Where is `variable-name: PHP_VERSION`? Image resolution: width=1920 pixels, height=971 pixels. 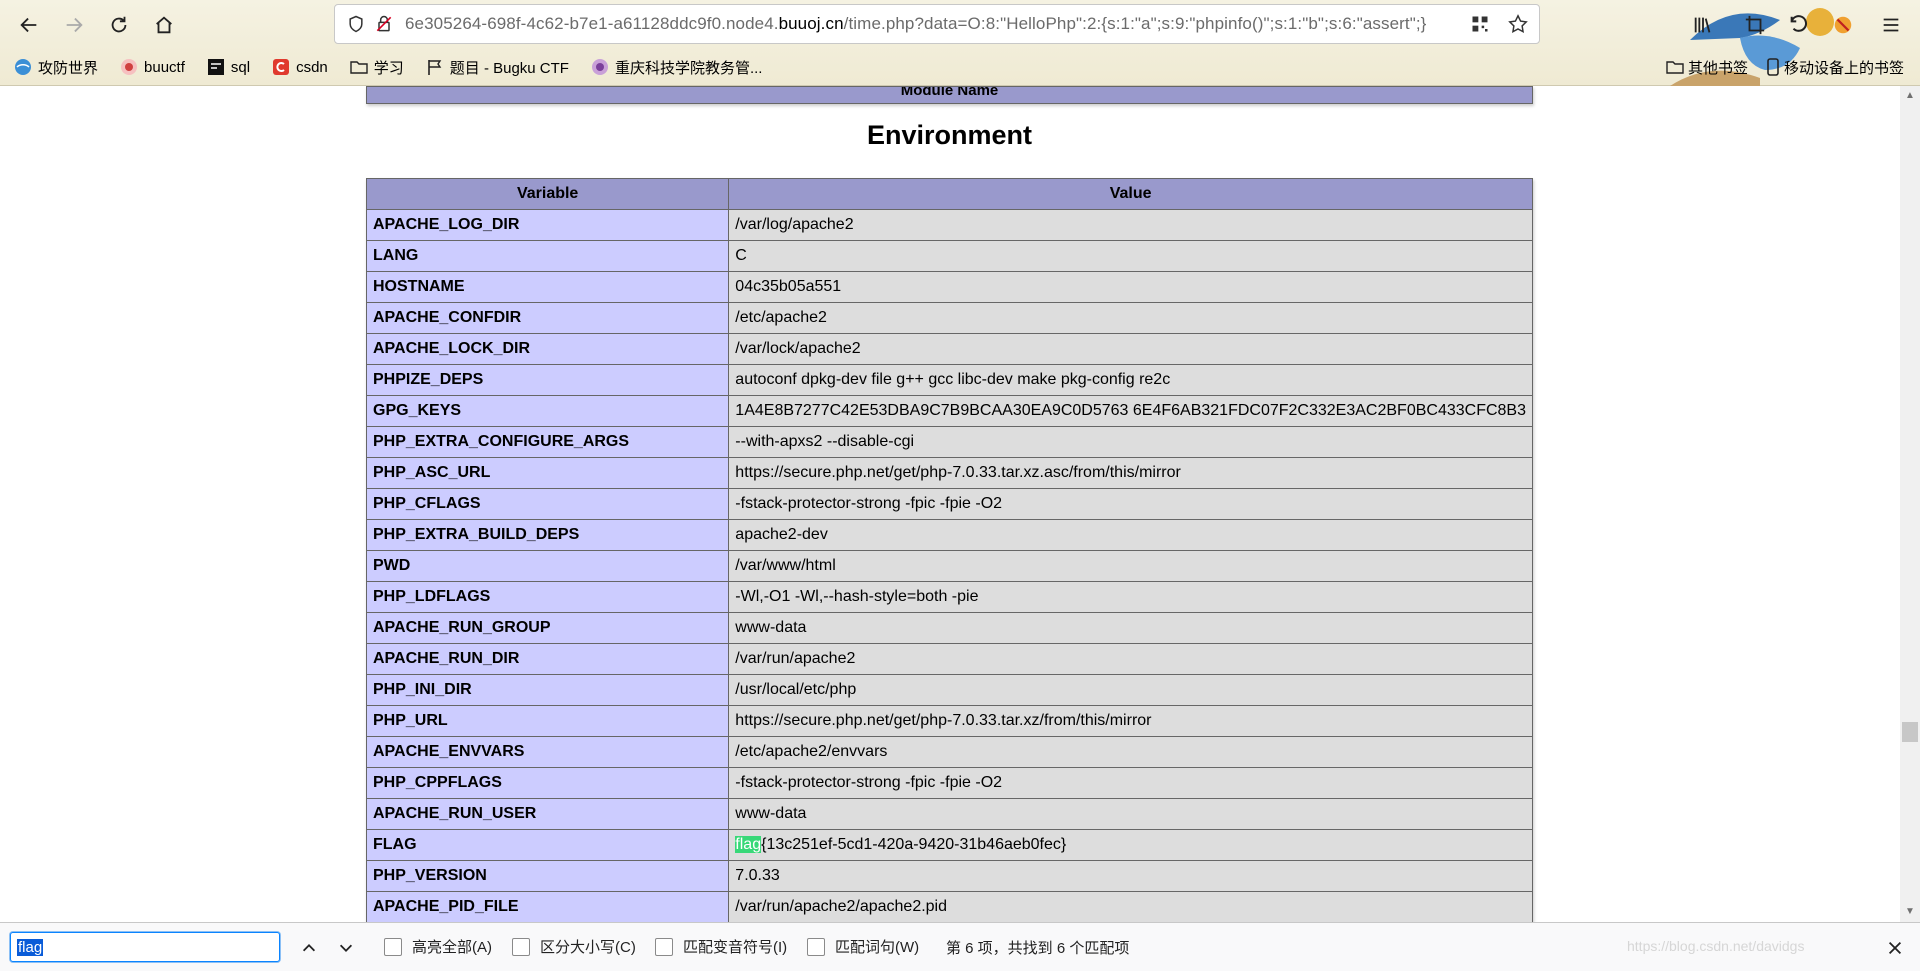
variable-name: PHP_VERSION is located at coordinates (547, 876).